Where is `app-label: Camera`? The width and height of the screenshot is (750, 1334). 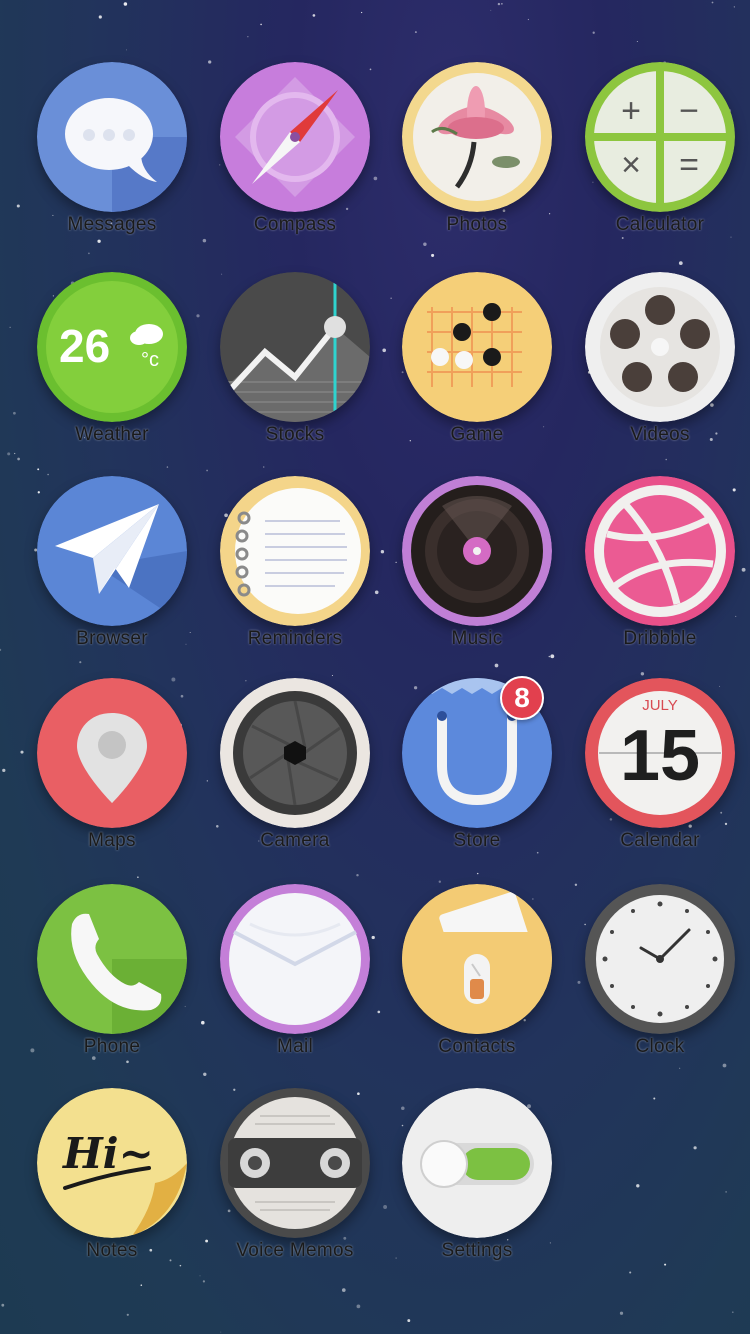 app-label: Camera is located at coordinates (295, 840).